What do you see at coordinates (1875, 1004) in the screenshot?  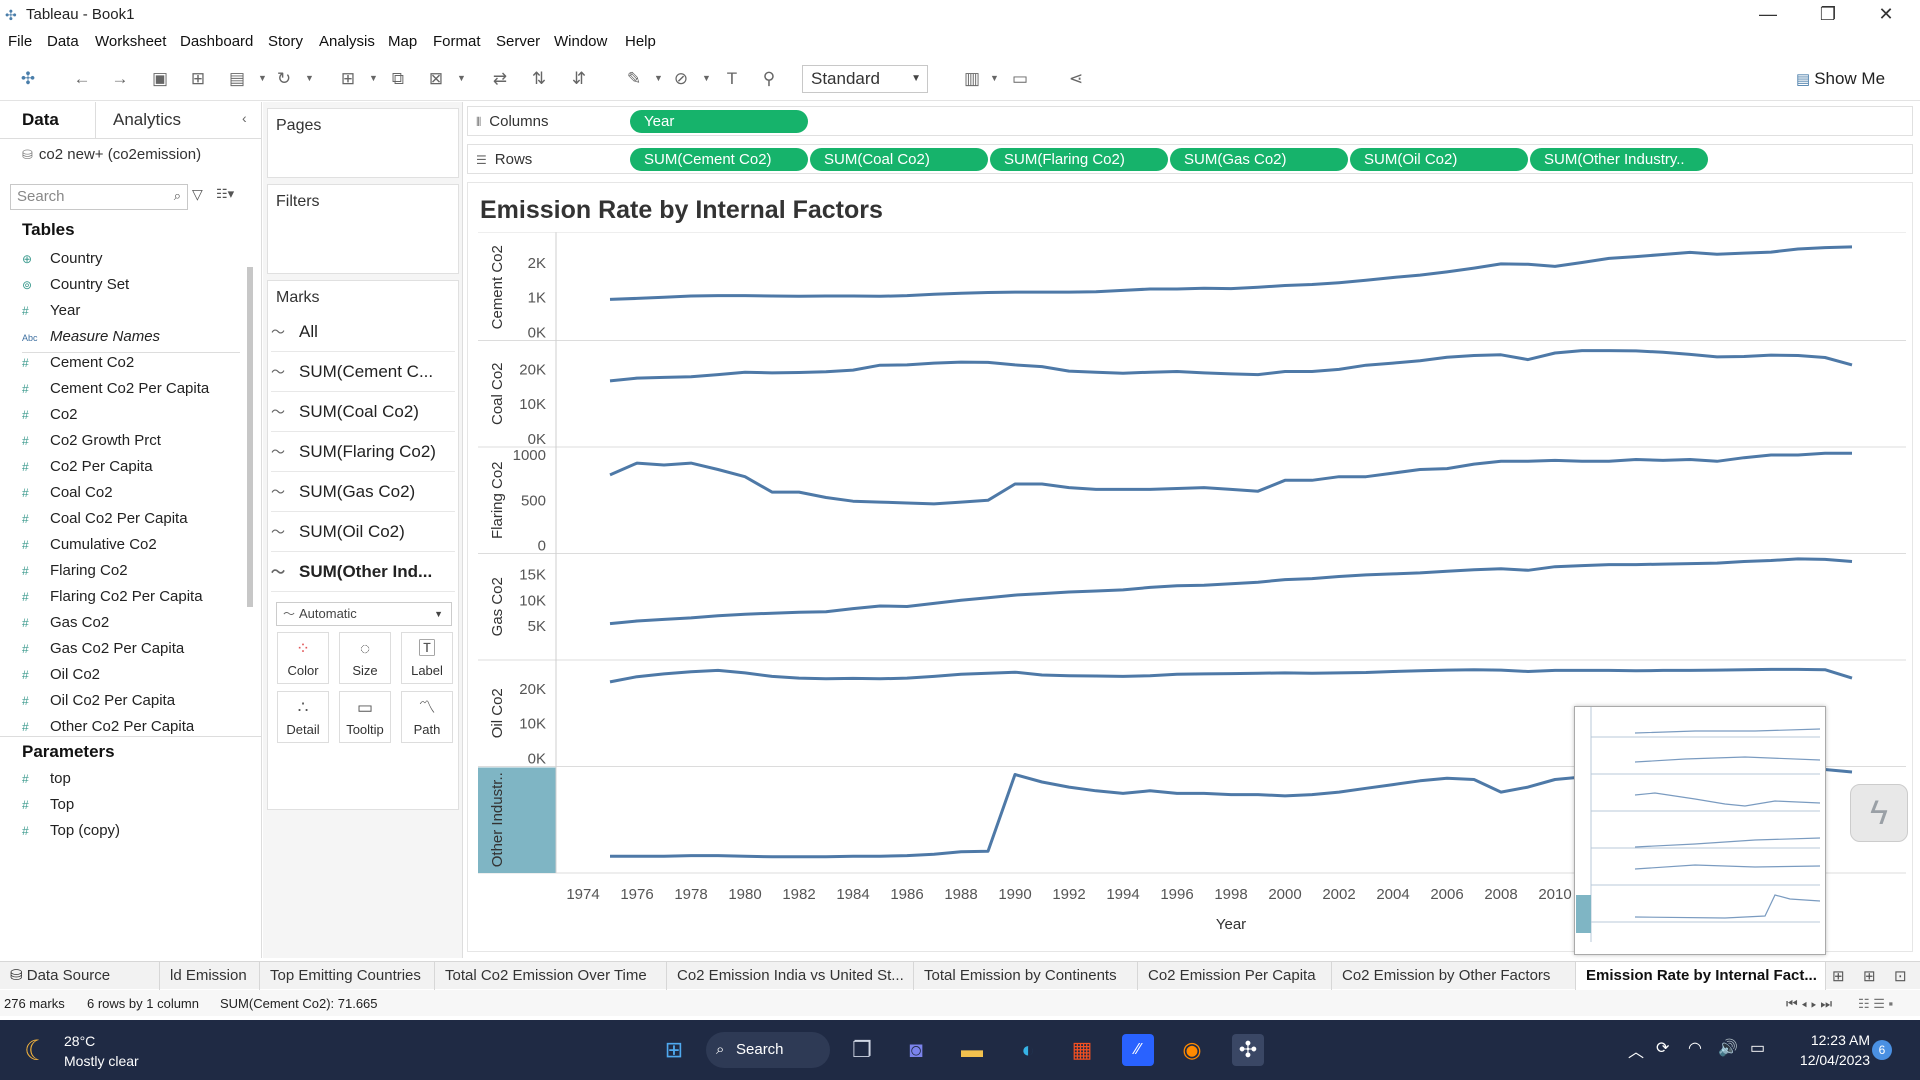 I see `sheet-view-icons: ☷ ☰ ▪` at bounding box center [1875, 1004].